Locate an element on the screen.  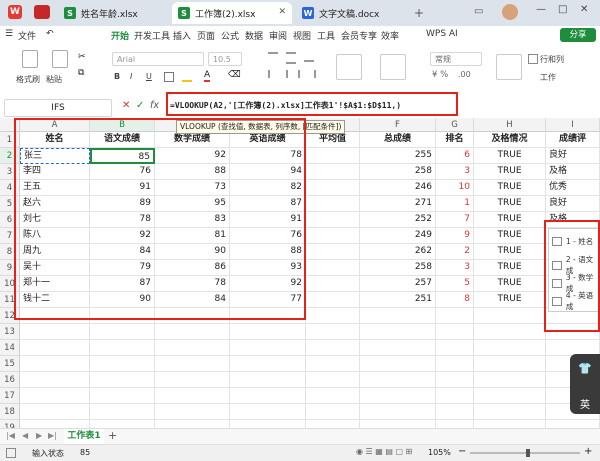
underline-button: U is located at coordinates (149, 76).